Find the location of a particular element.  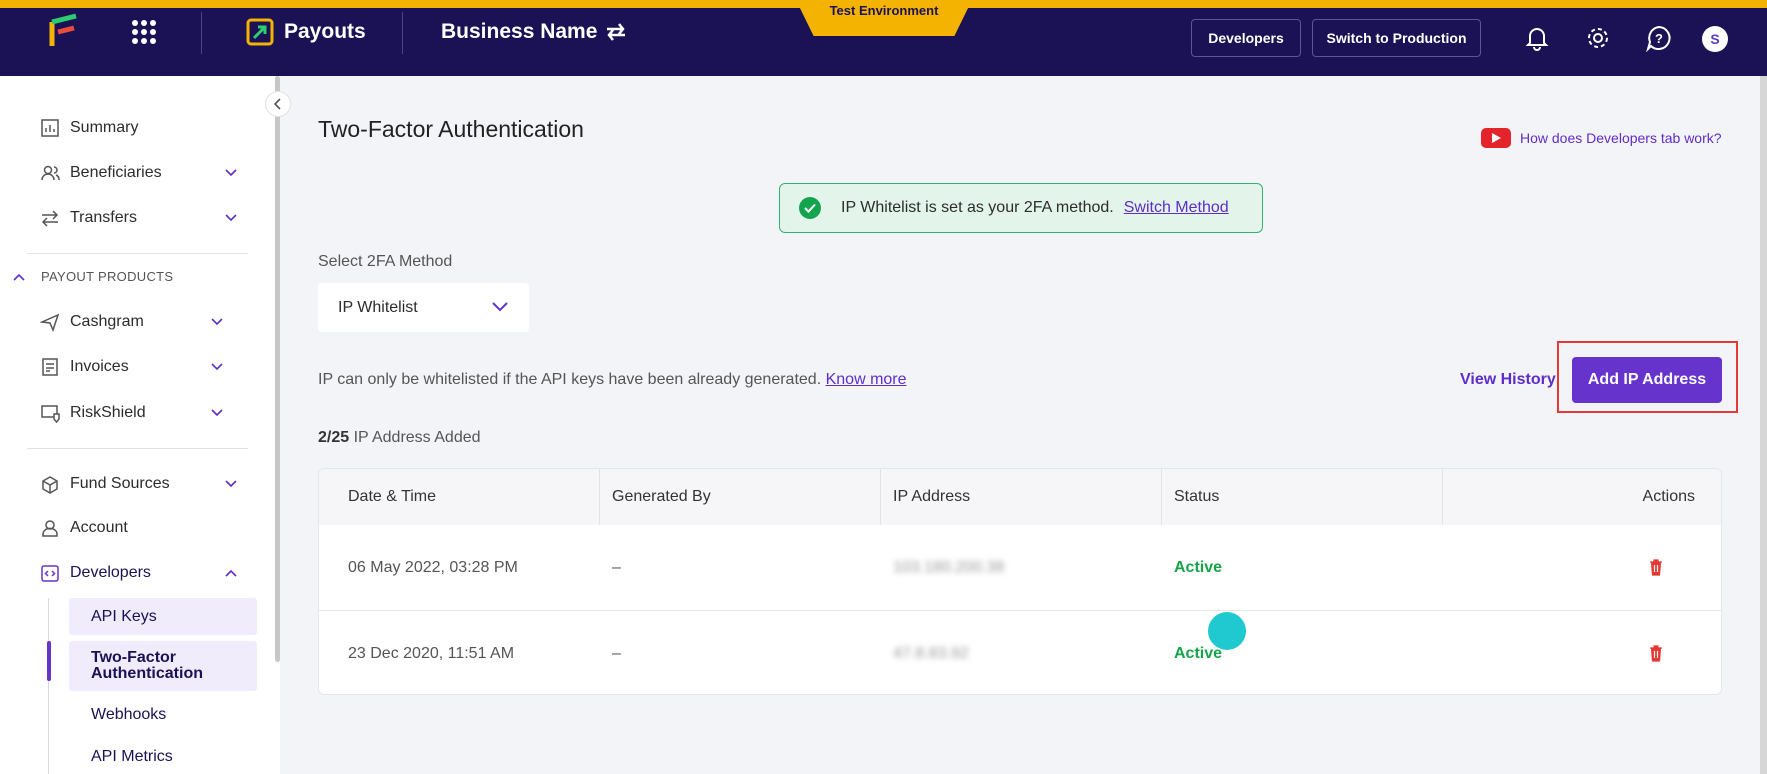

add-ip-address-button: Add IP Address is located at coordinates (1647, 380).